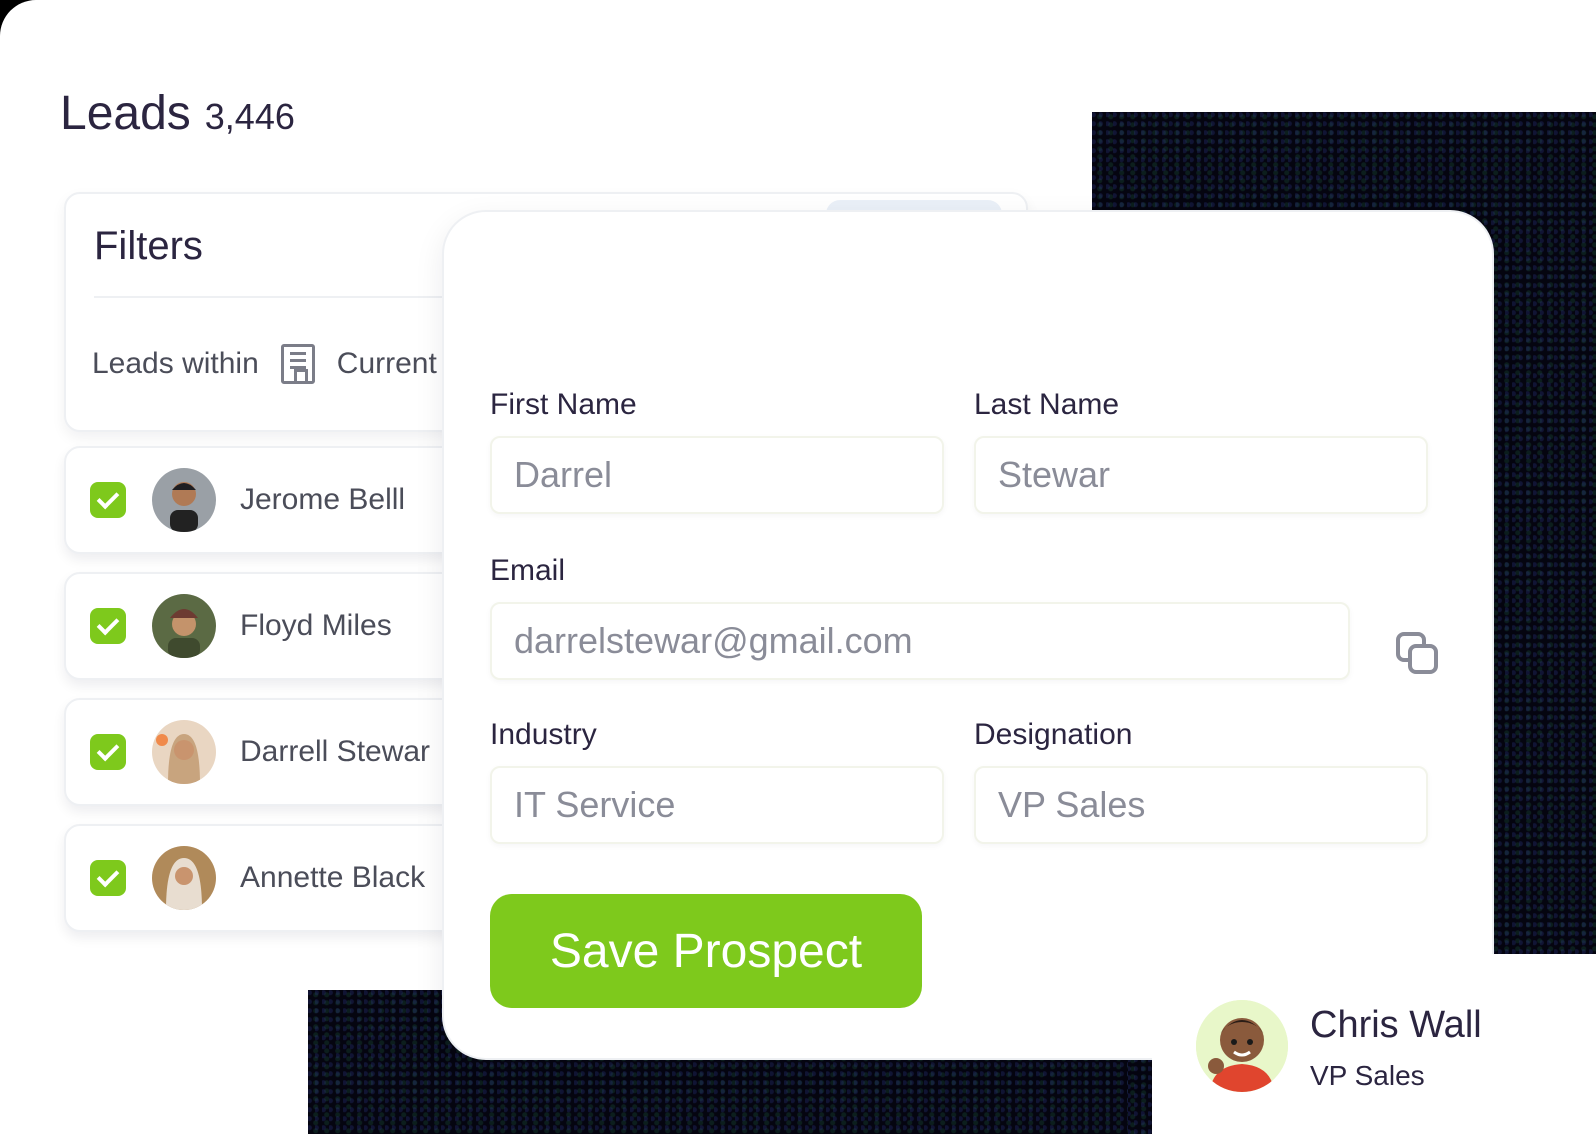 This screenshot has width=1596, height=1134. What do you see at coordinates (316, 625) in the screenshot?
I see `lead-name: Floyd Miles` at bounding box center [316, 625].